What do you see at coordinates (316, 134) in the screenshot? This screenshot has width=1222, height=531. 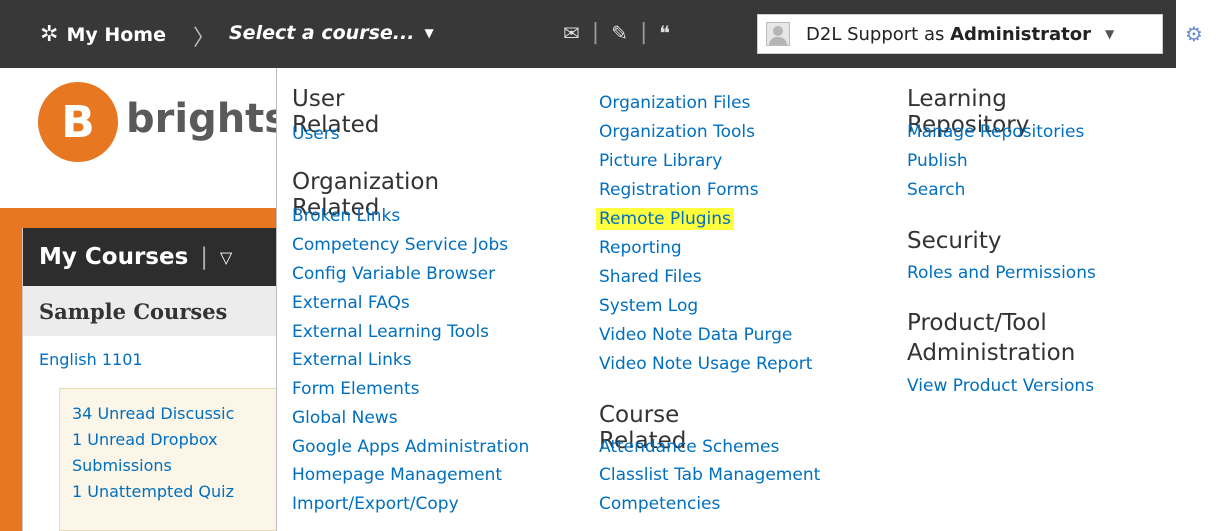 I see `menu-link-users: Users` at bounding box center [316, 134].